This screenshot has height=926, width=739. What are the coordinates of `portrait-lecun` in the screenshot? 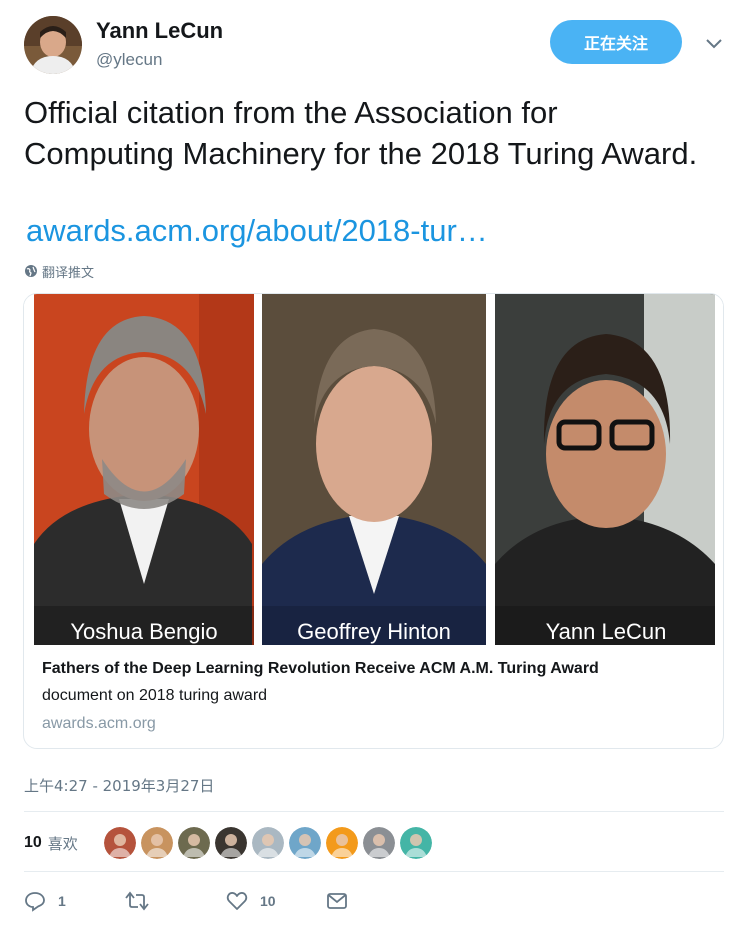 It's located at (605, 469).